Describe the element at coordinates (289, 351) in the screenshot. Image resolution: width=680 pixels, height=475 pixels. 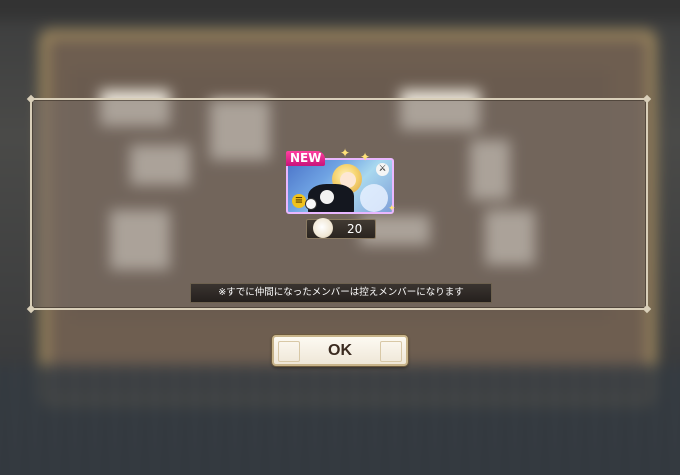
I see `button-ornament-left` at that location.